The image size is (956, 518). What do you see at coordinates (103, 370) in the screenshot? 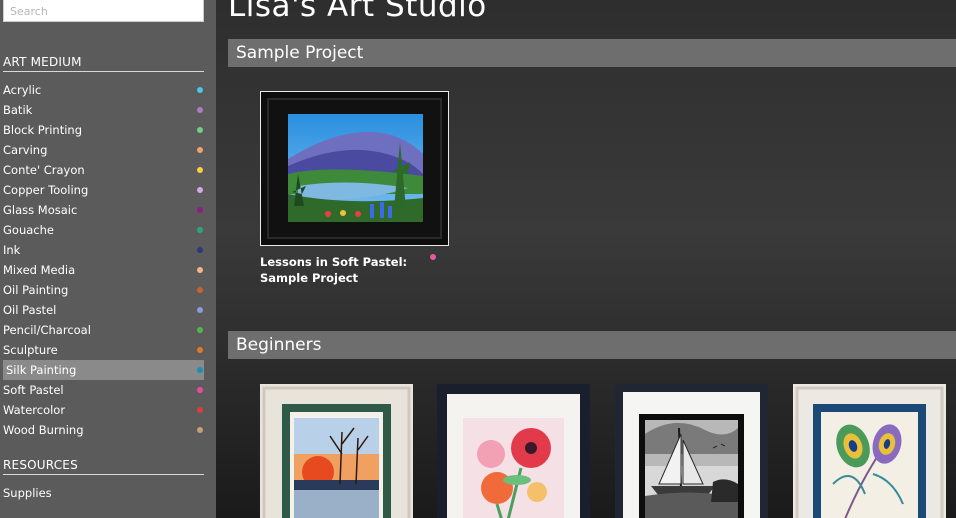
I see `sidebar-item-silk-painting: Silk Painting` at bounding box center [103, 370].